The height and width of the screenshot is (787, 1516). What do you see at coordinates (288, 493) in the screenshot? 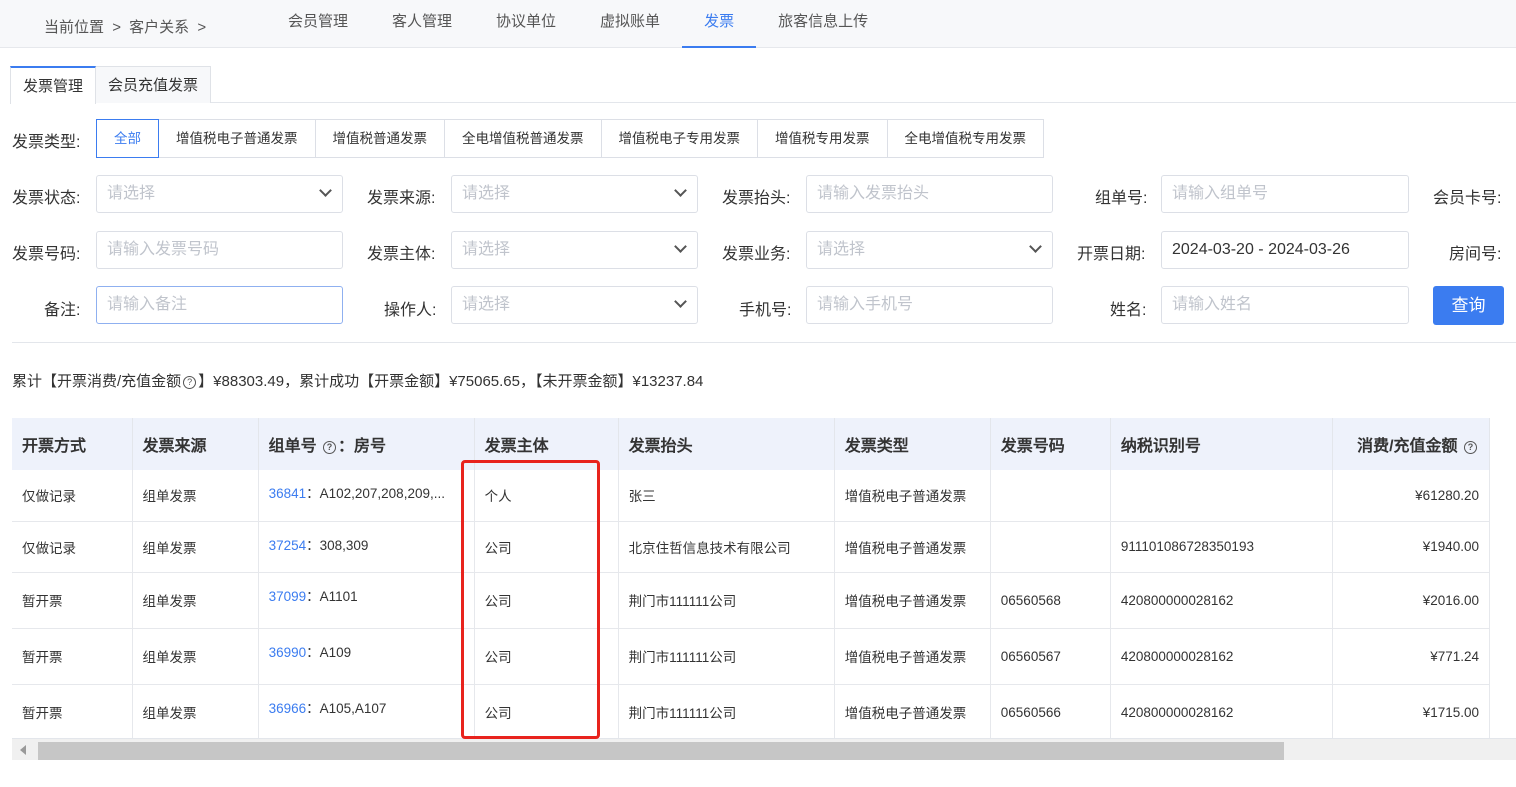
I see `group-link: 36841` at bounding box center [288, 493].